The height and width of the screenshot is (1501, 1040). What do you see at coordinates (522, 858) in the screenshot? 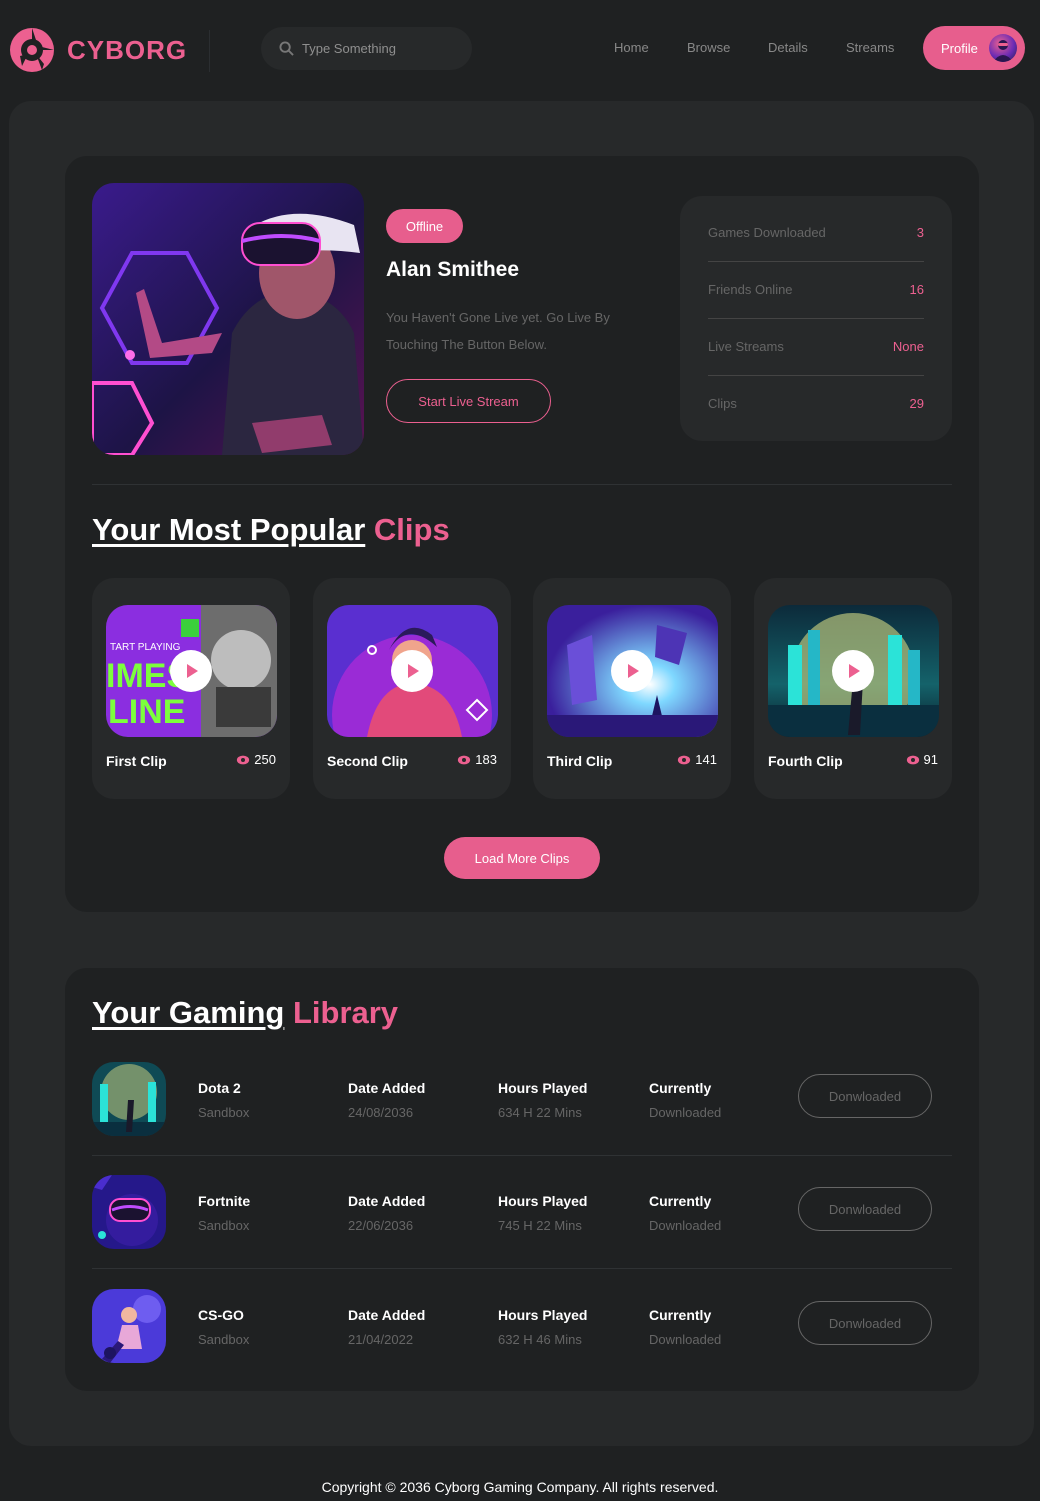
I see `load-more-clips-button: Load More Clips` at bounding box center [522, 858].